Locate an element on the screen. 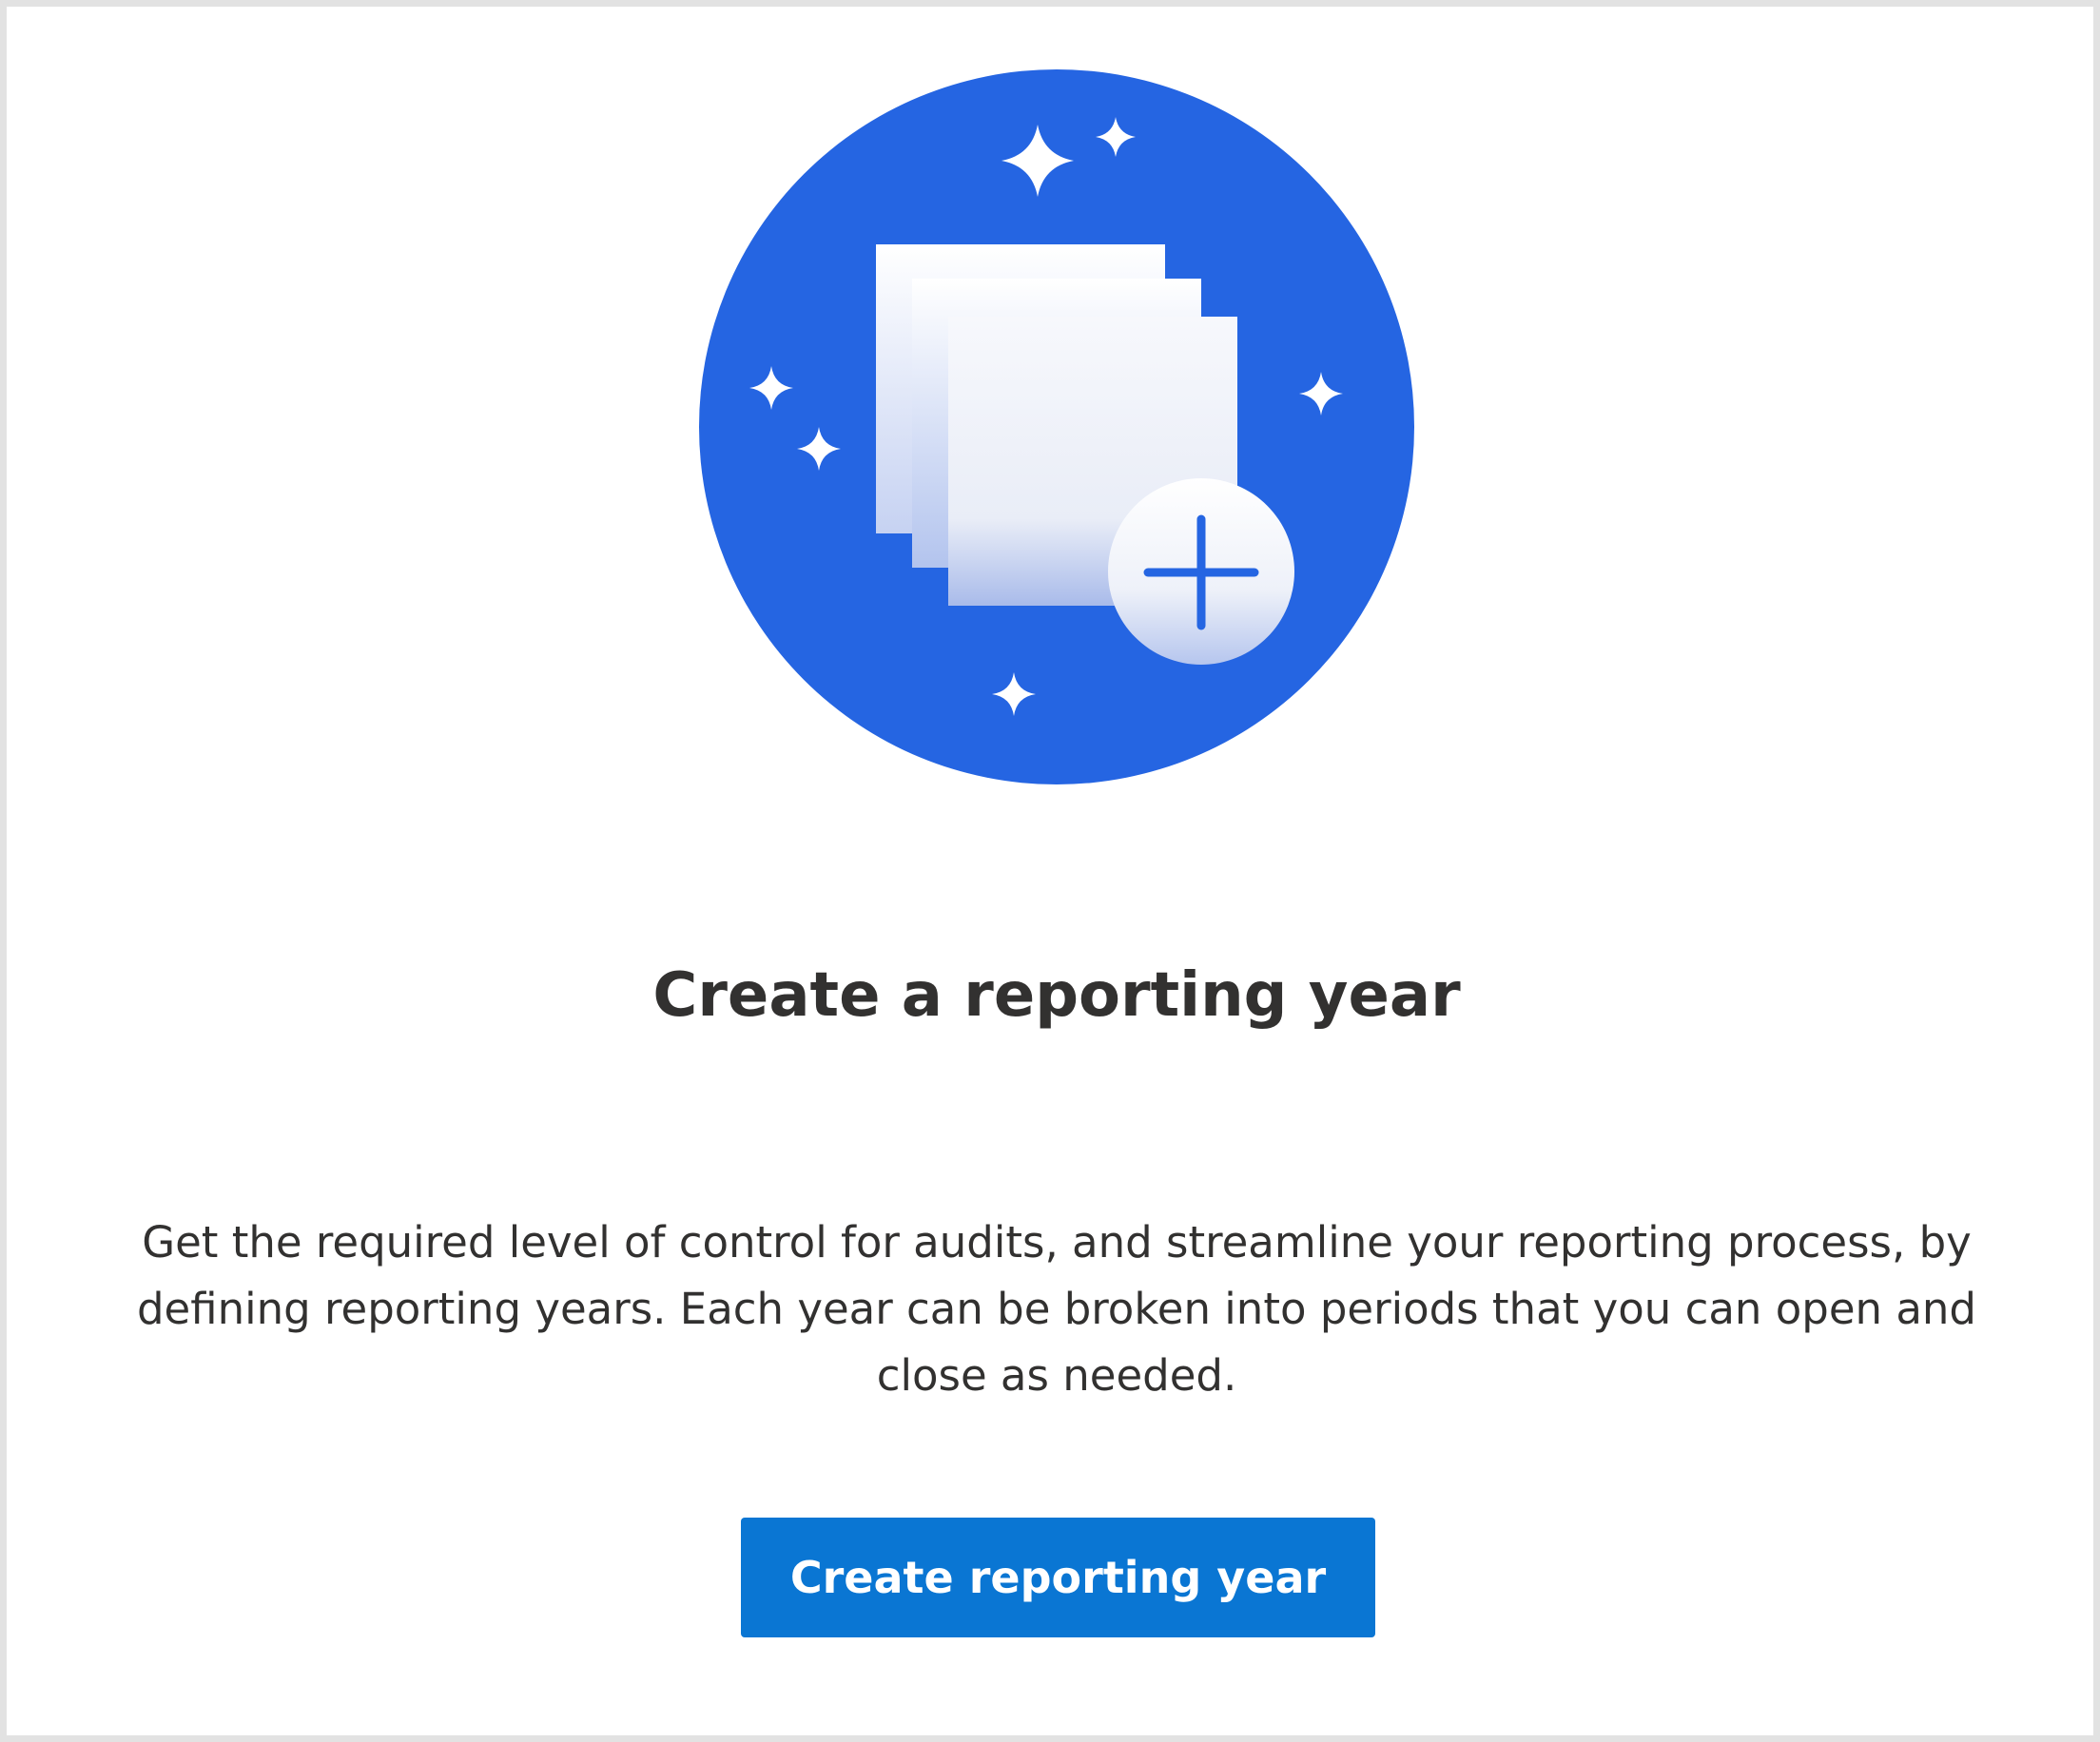 This screenshot has width=2100, height=1742. documents-plus-icon is located at coordinates (1056, 426).